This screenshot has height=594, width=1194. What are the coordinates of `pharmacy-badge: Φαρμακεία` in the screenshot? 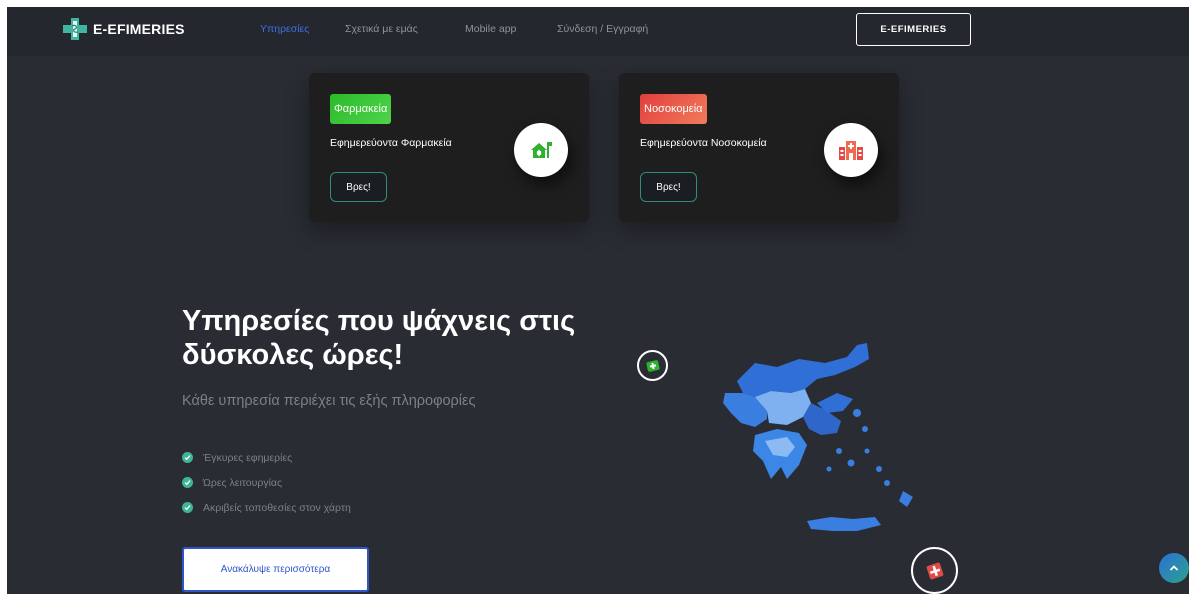 It's located at (361, 109).